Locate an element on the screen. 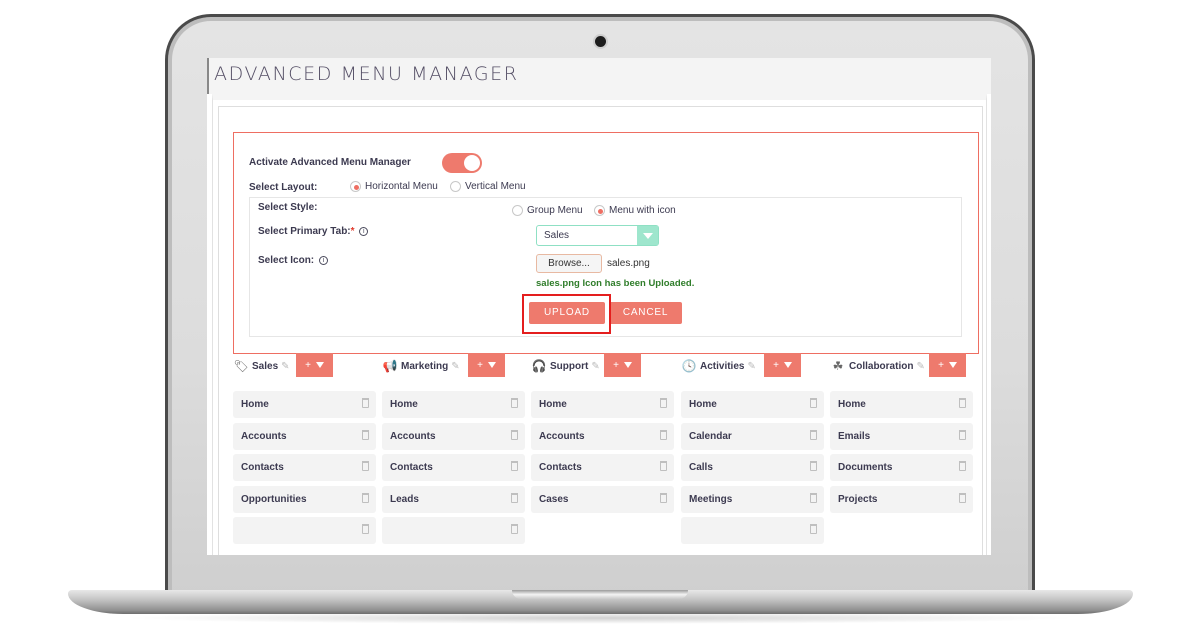 This screenshot has height=630, width=1200. menu-item: Leads is located at coordinates (453, 499).